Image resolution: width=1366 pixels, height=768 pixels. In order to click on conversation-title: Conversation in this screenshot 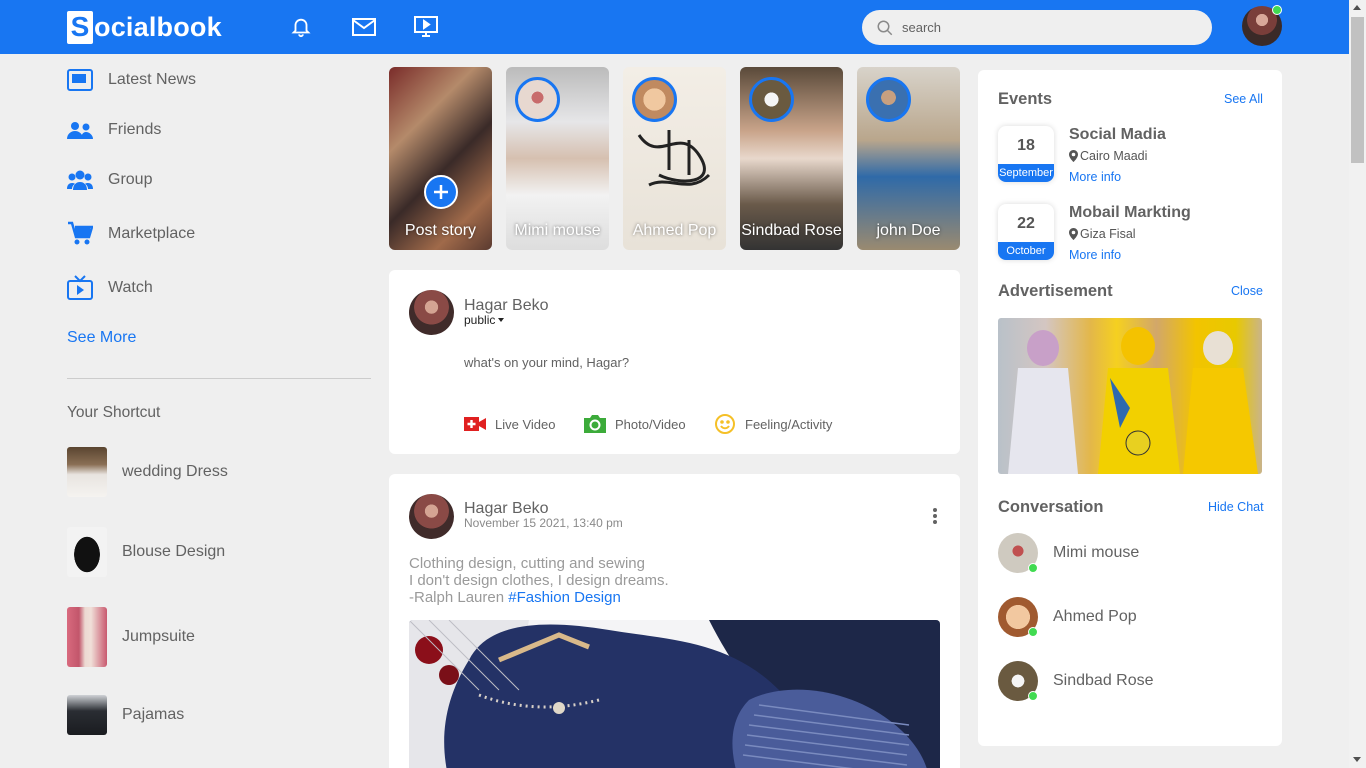, I will do `click(1051, 507)`.